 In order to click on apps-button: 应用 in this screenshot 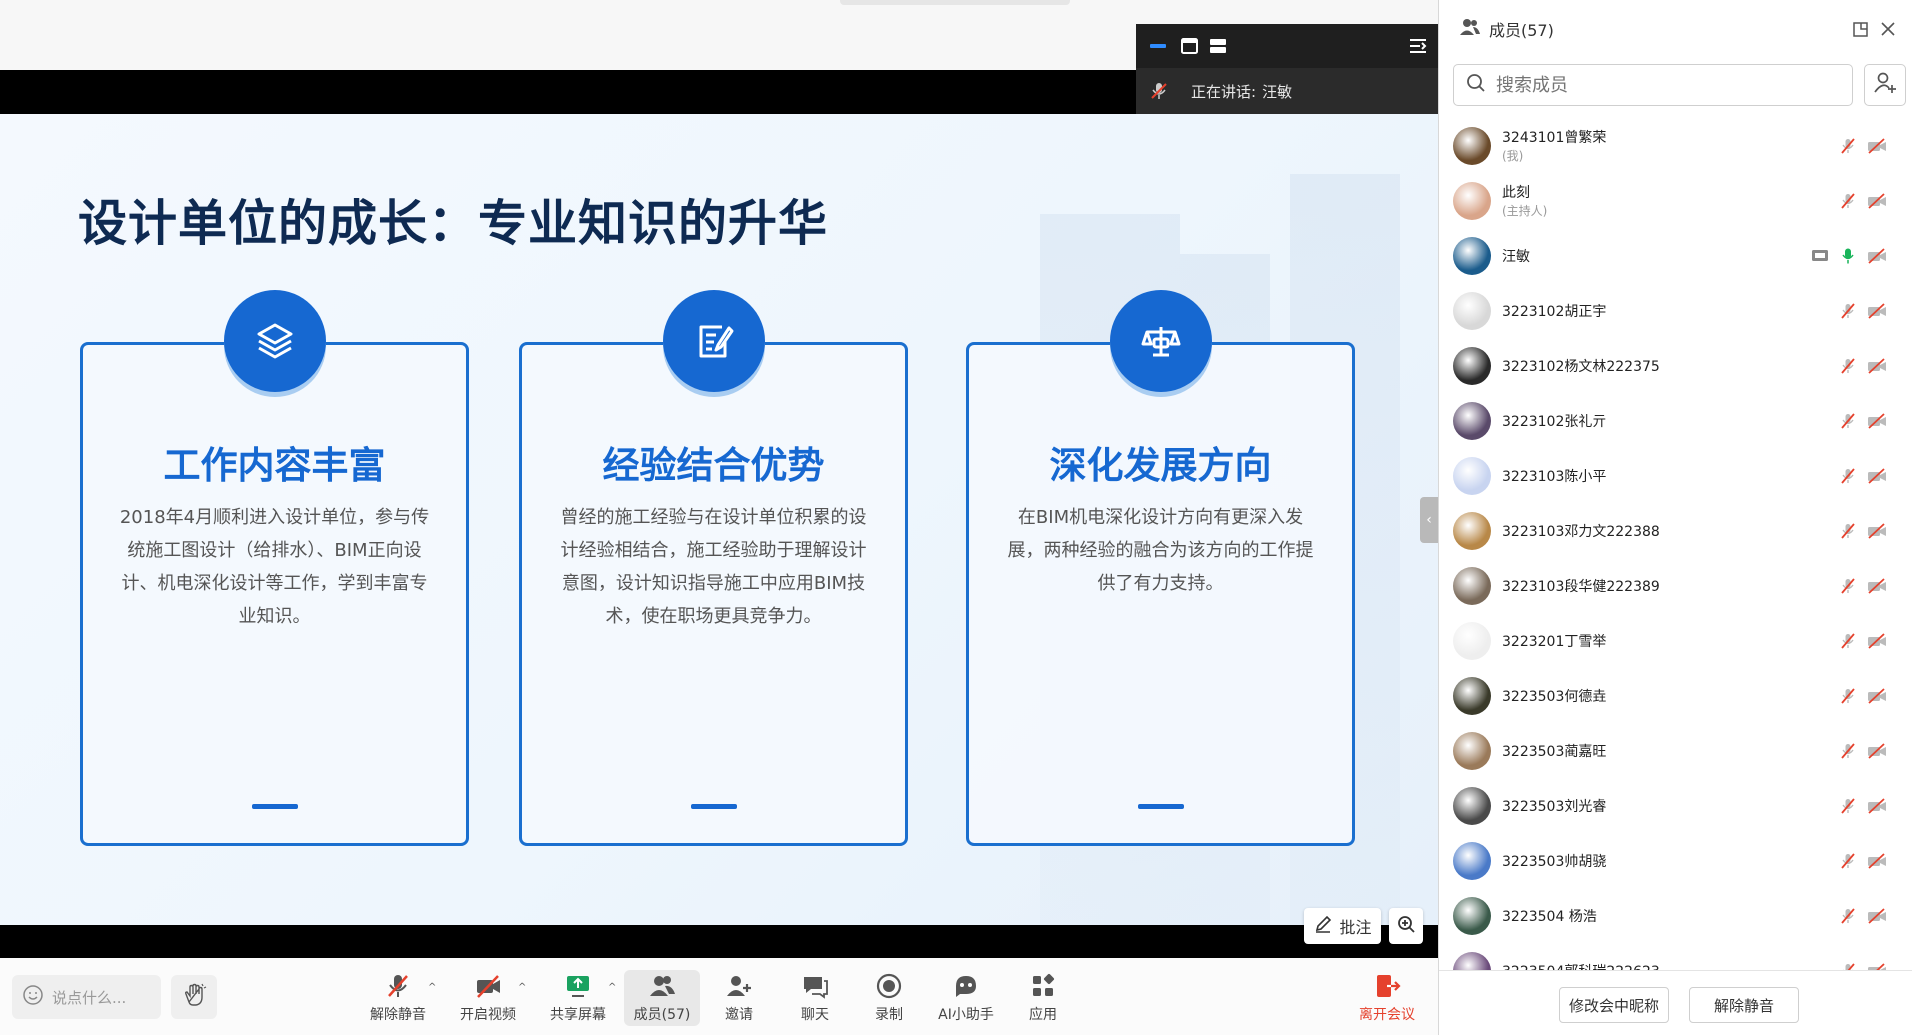, I will do `click(1043, 1000)`.